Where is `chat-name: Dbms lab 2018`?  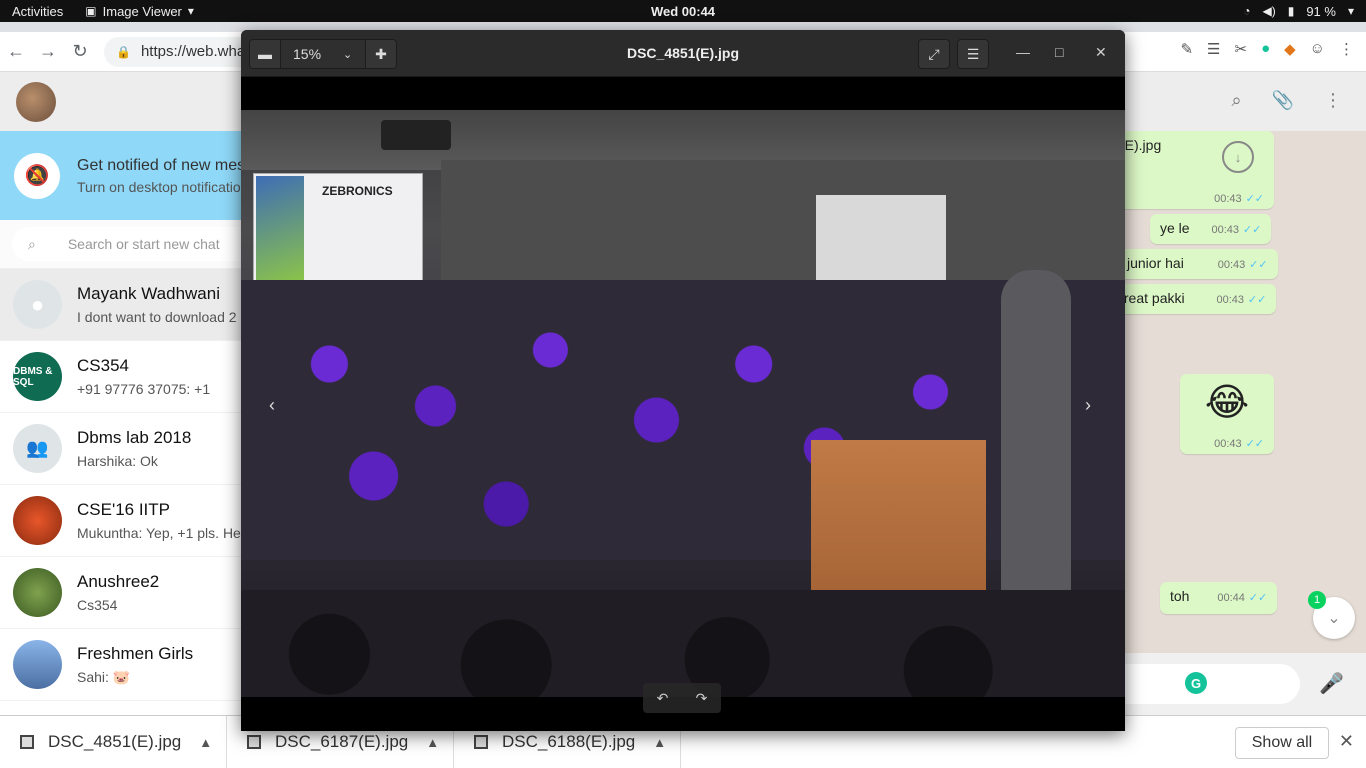
chat-name: Dbms lab 2018 is located at coordinates (134, 437).